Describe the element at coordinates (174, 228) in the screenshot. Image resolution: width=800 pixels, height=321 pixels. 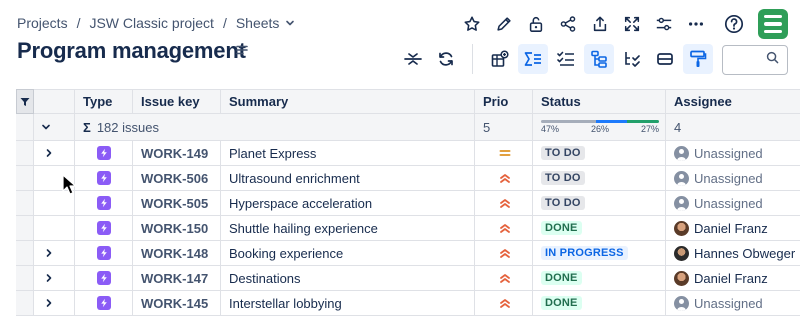
I see `issue-key: WORK-150` at that location.